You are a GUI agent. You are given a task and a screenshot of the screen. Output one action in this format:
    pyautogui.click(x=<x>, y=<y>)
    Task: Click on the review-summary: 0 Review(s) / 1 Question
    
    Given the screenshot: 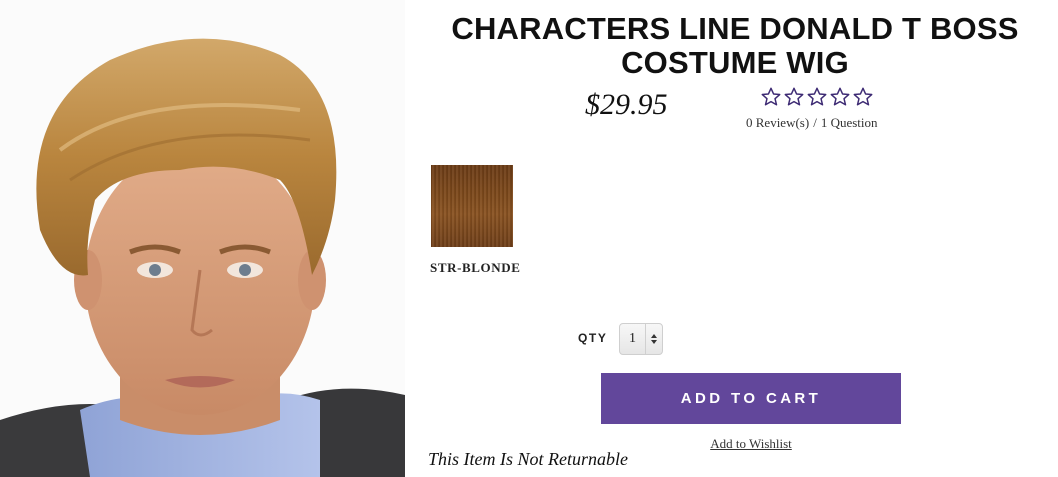 What is the action you would take?
    pyautogui.click(x=812, y=123)
    